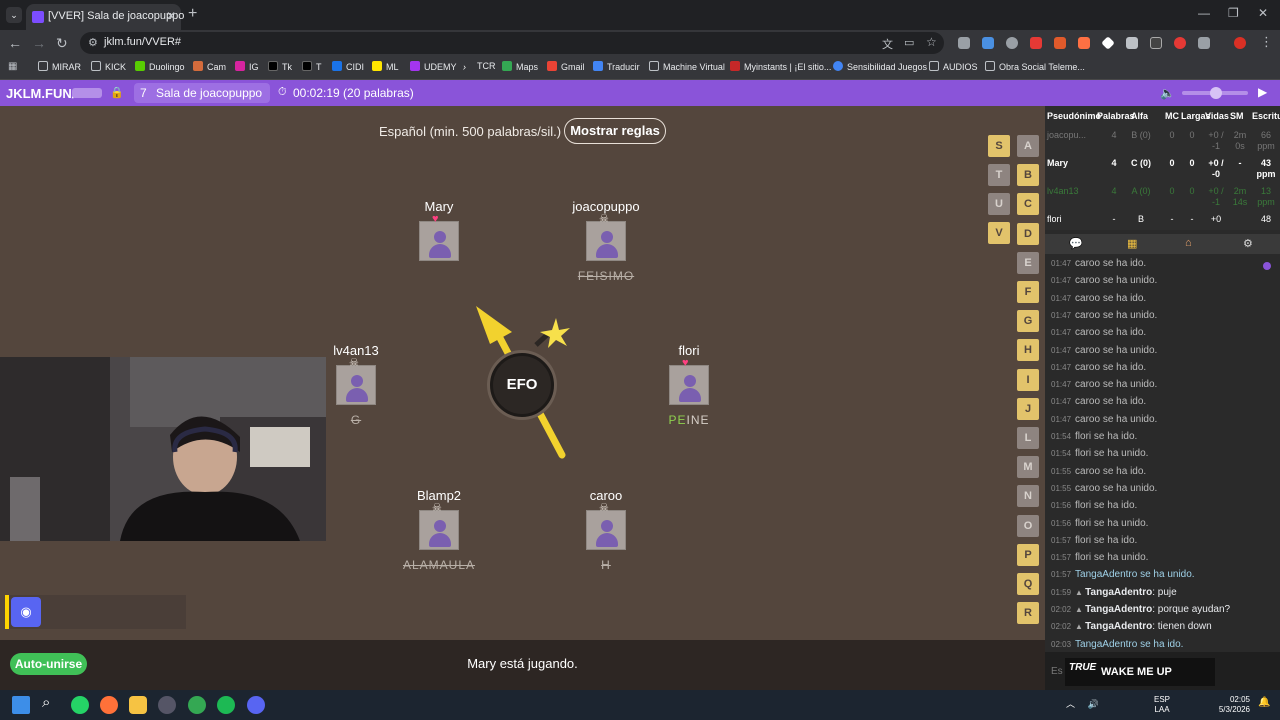 The image size is (1280, 720). What do you see at coordinates (1132, 43) in the screenshot?
I see `shield-icon` at bounding box center [1132, 43].